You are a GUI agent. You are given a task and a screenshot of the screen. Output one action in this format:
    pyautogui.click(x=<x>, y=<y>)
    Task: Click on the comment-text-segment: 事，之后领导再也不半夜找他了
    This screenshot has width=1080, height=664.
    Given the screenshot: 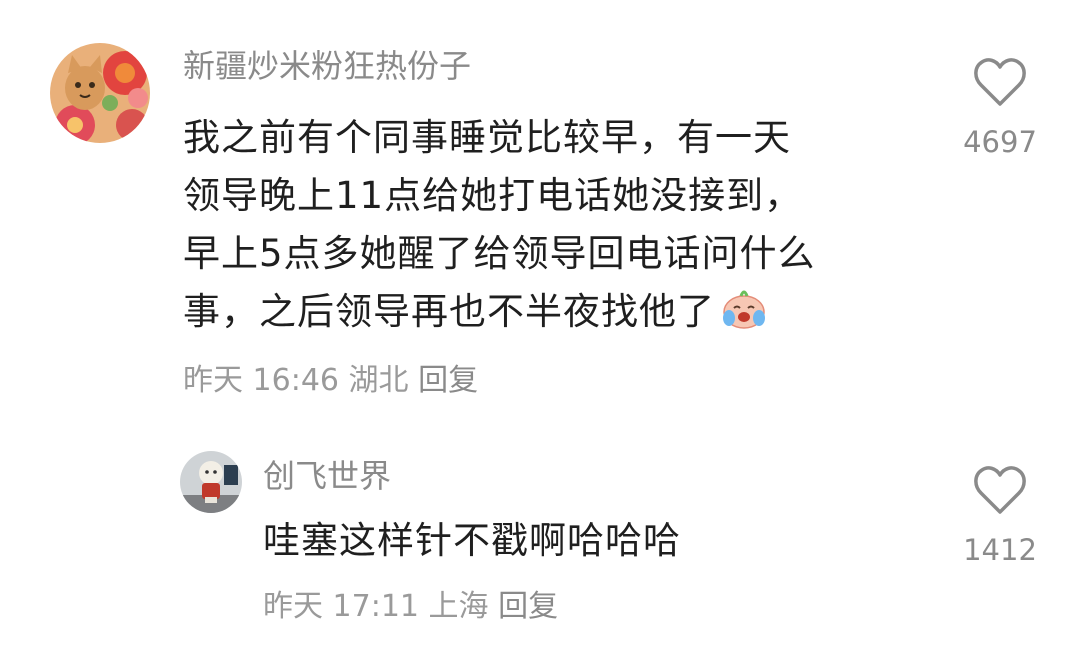 What is the action you would take?
    pyautogui.click(x=449, y=311)
    